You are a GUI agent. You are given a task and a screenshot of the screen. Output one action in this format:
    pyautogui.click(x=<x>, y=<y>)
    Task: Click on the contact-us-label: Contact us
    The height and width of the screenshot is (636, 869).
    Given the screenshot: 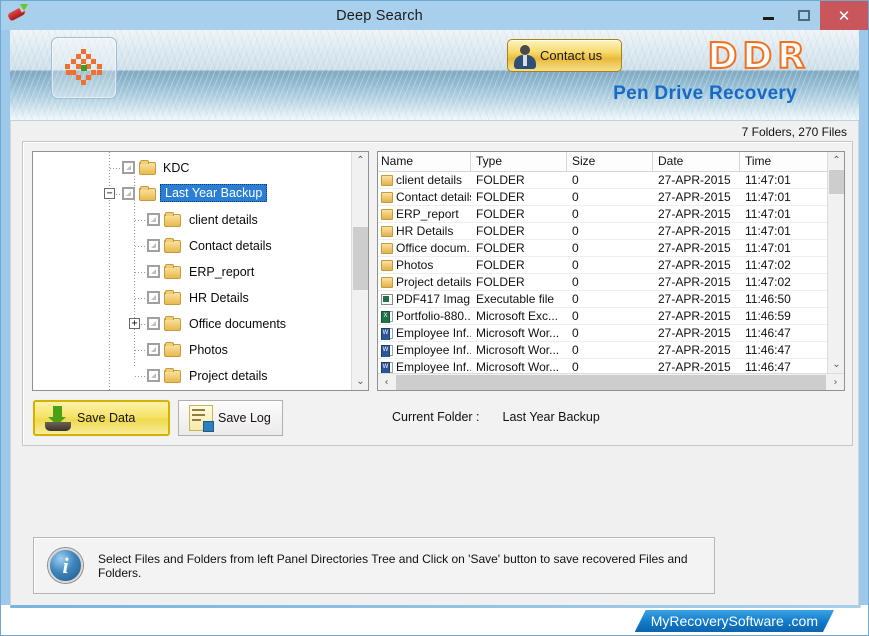 What is the action you would take?
    pyautogui.click(x=571, y=55)
    